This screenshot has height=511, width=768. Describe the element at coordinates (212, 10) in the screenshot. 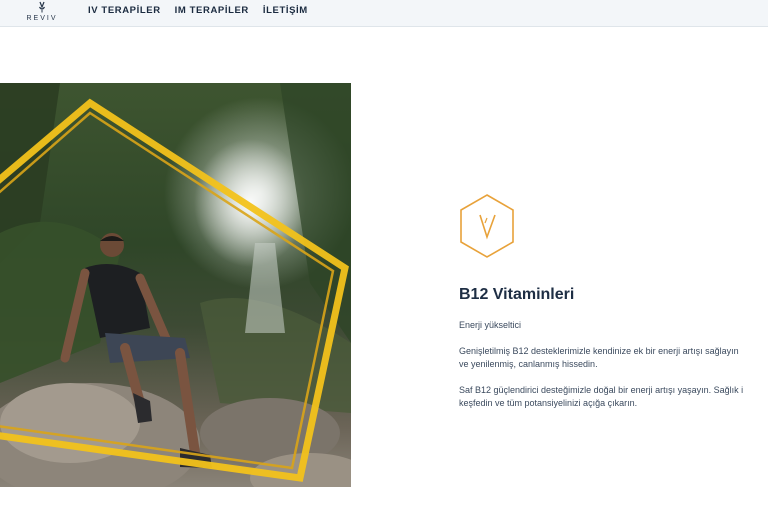

I see `nav-link-im-therapies: IM TERAPİLER` at that location.